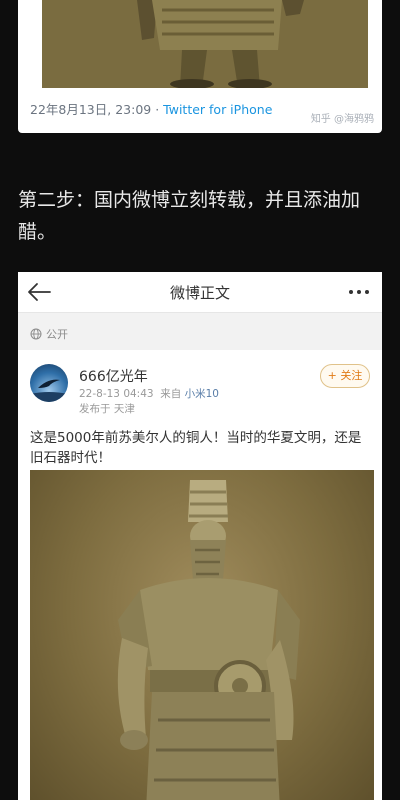 The width and height of the screenshot is (400, 800). Describe the element at coordinates (217, 109) in the screenshot. I see `tweet-source-link: Twitter for iPhone` at that location.